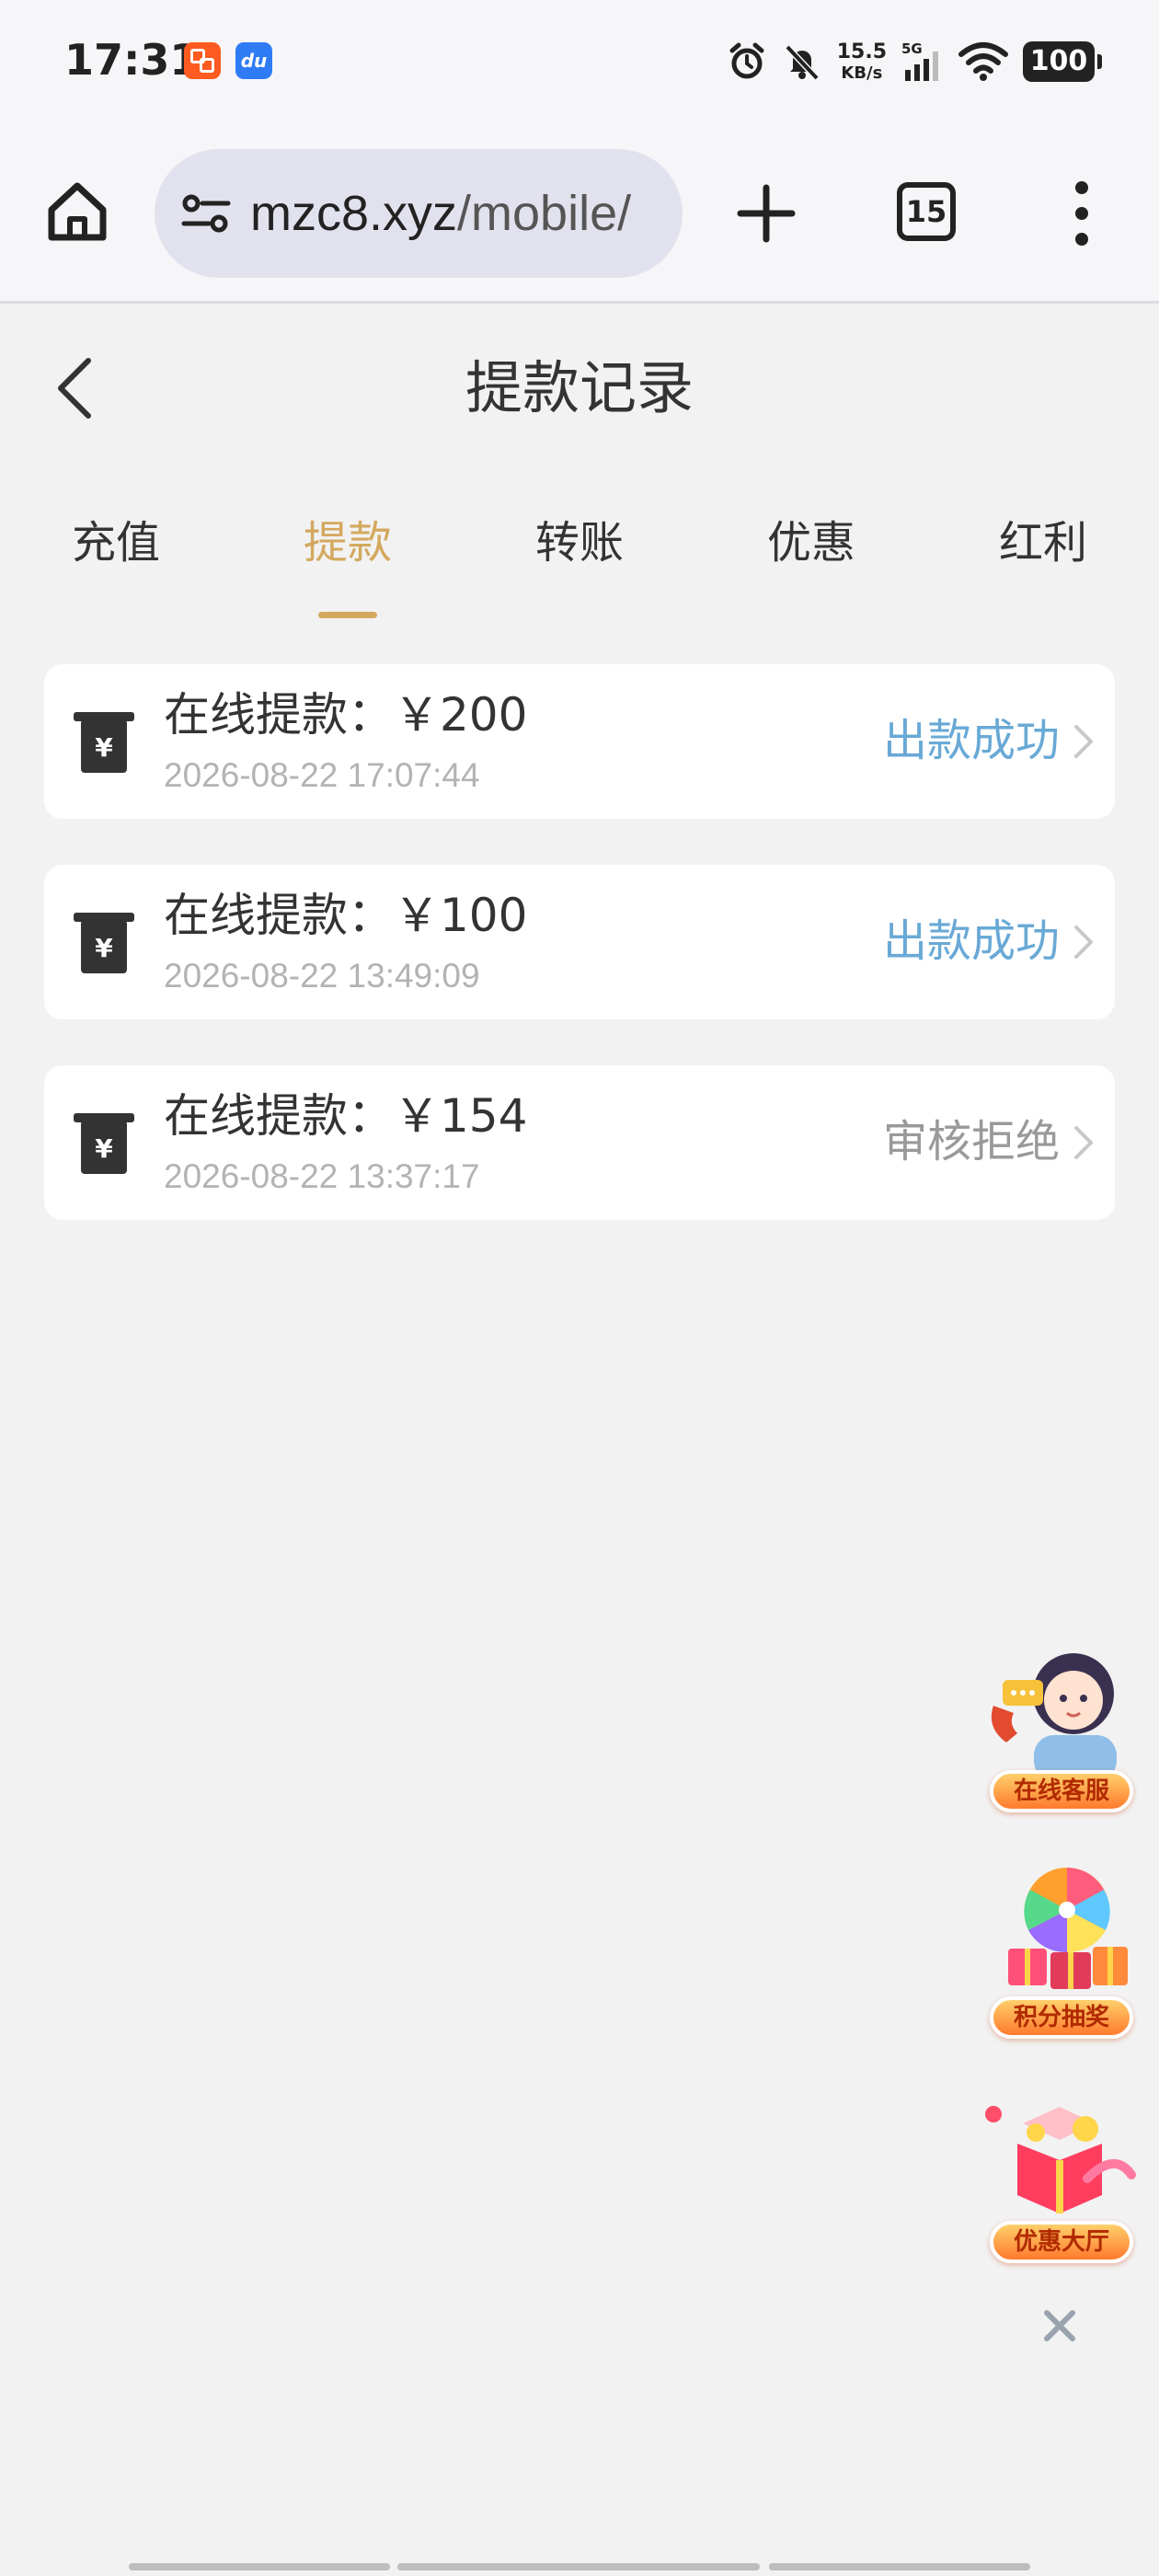 The height and width of the screenshot is (2576, 1159). I want to click on record-time: 2026-08-22 13:37:17, so click(322, 1176).